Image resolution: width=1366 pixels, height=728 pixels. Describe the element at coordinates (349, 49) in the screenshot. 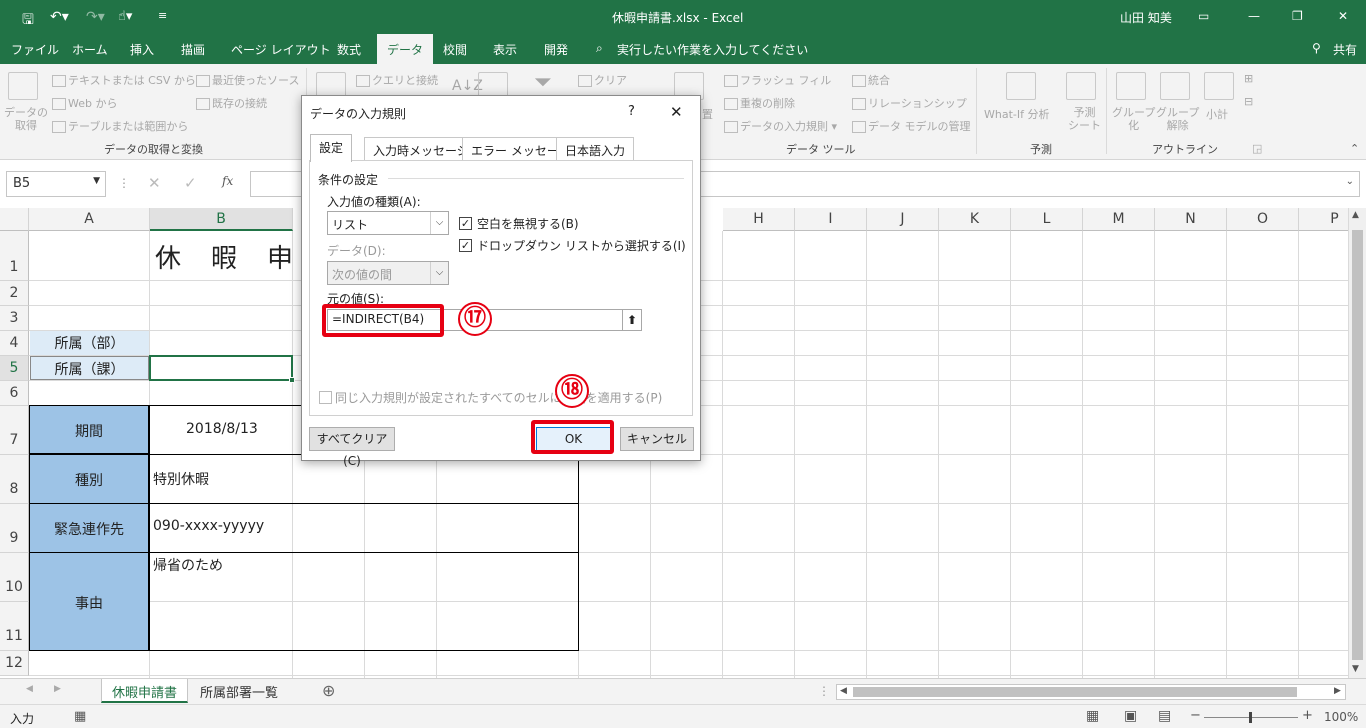

I see `tab-formulas: 数式` at that location.